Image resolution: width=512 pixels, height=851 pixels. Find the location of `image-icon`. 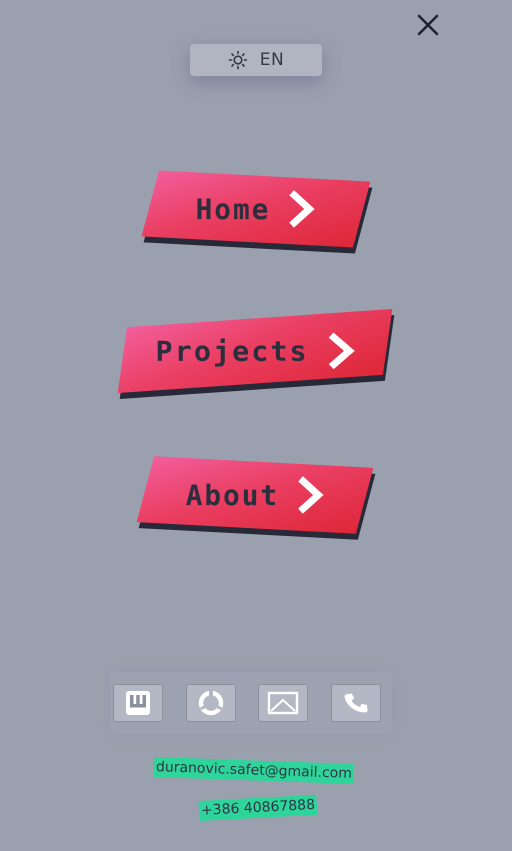

image-icon is located at coordinates (283, 703).